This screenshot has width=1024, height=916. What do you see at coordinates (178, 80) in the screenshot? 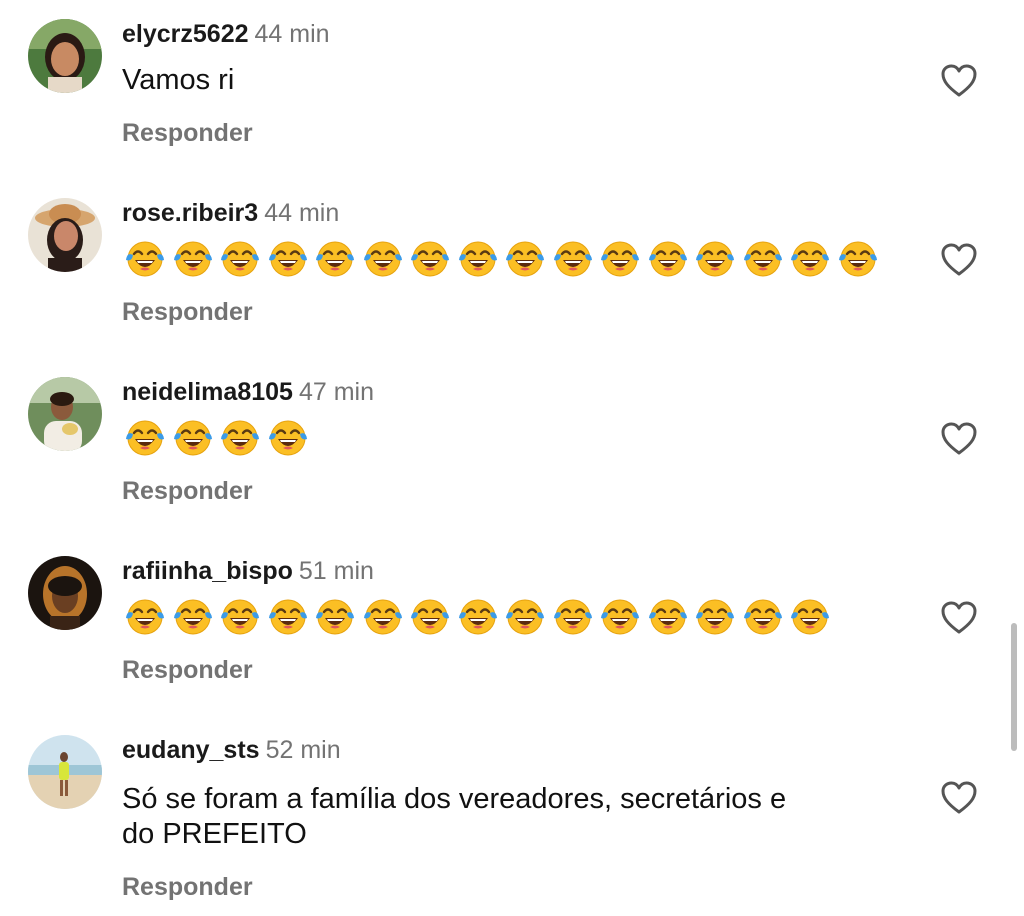
I see `comment-text: Vamos ri` at bounding box center [178, 80].